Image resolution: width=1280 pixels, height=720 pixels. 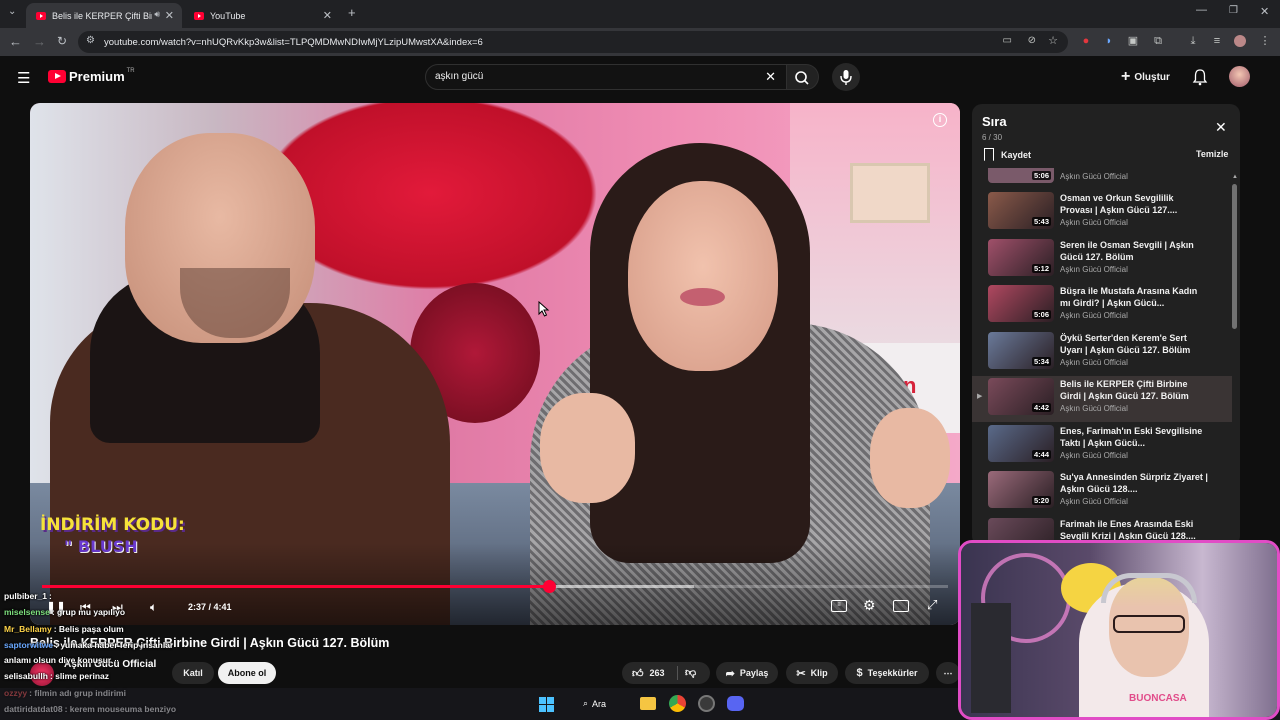 What do you see at coordinates (1240, 41) in the screenshot?
I see `profile-avatar` at bounding box center [1240, 41].